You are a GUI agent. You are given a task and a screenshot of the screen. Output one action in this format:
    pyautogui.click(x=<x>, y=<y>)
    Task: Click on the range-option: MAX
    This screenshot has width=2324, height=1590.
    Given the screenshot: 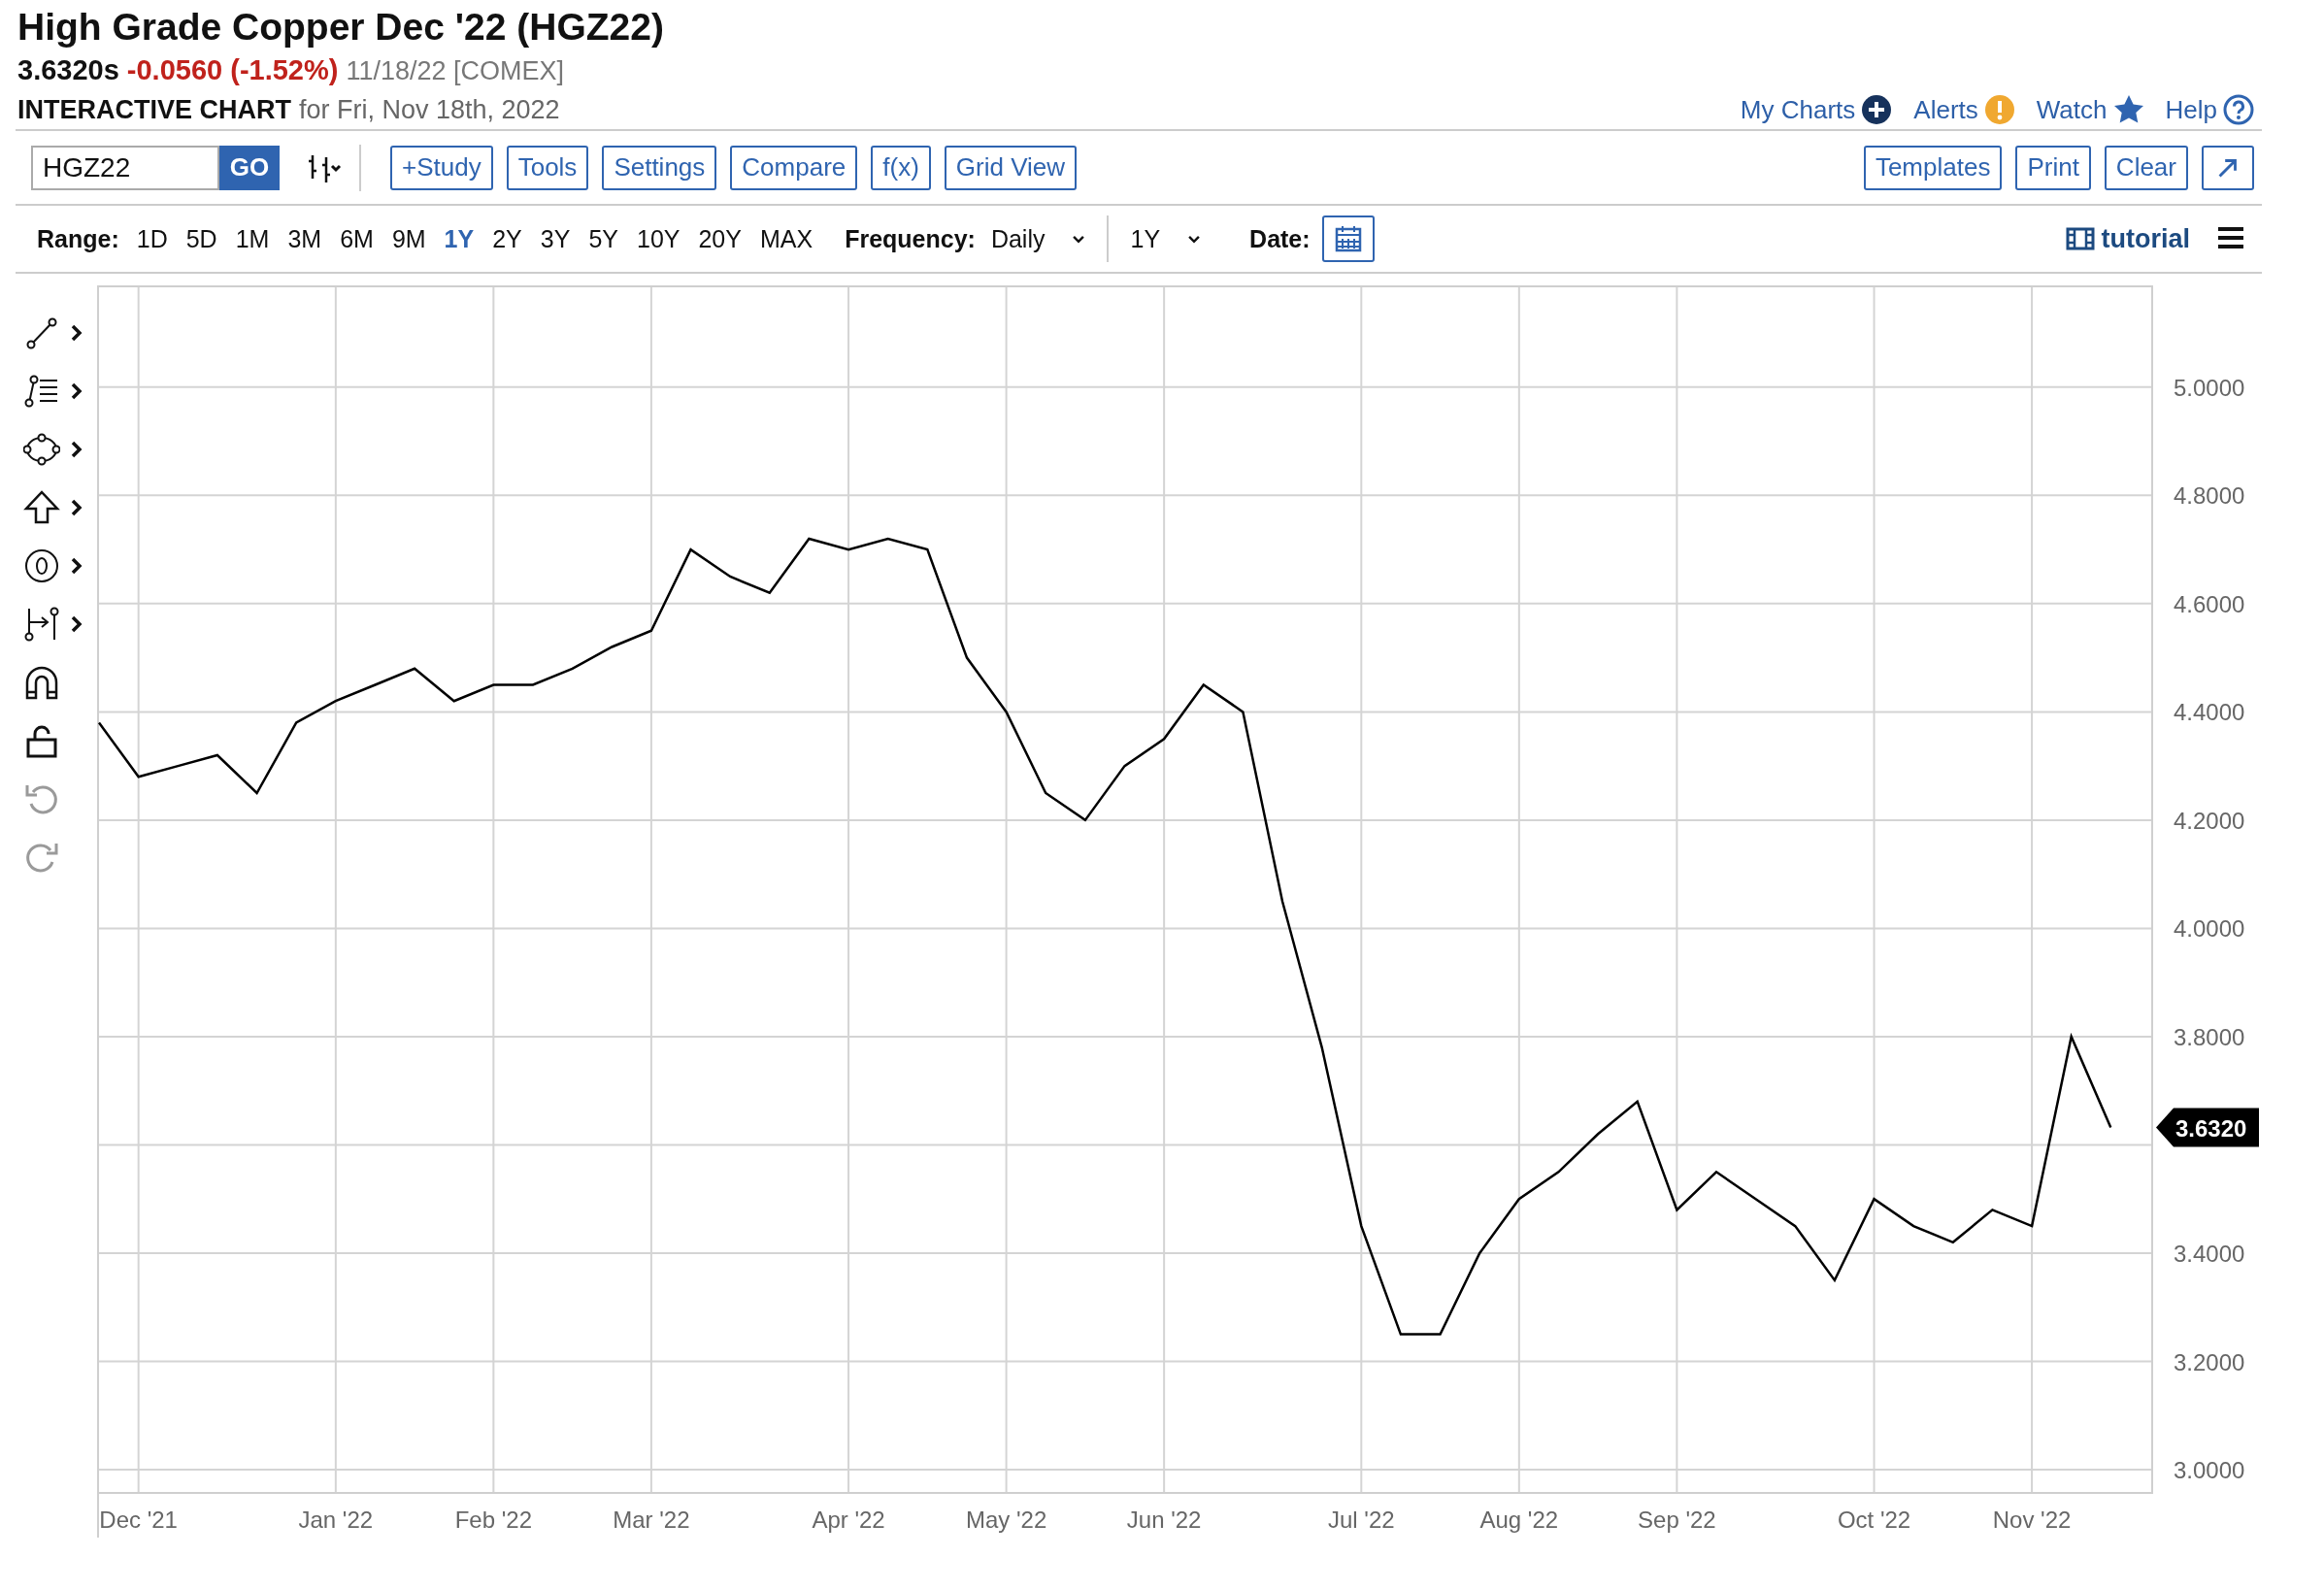 What is the action you would take?
    pyautogui.click(x=786, y=238)
    